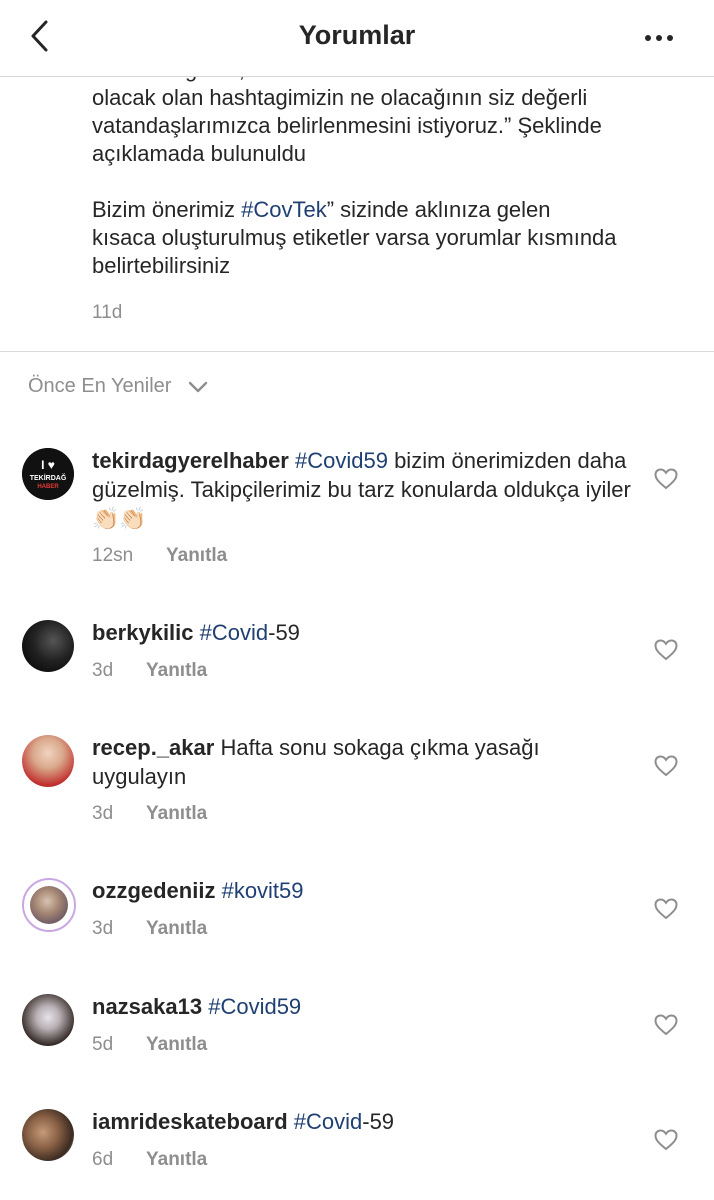 The height and width of the screenshot is (1200, 714). What do you see at coordinates (48, 477) in the screenshot?
I see `logo-text: TEKİRDAĞ` at bounding box center [48, 477].